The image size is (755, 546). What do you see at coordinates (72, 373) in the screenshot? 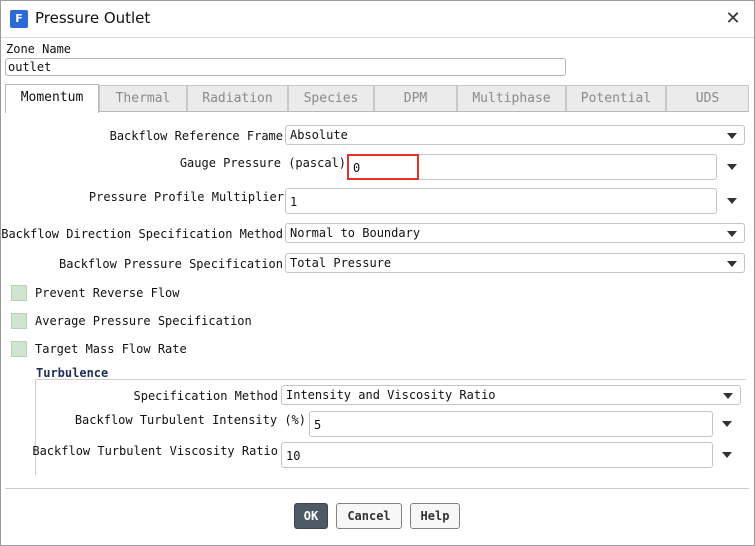
I see `turbulence-group-title: Turbulence` at bounding box center [72, 373].